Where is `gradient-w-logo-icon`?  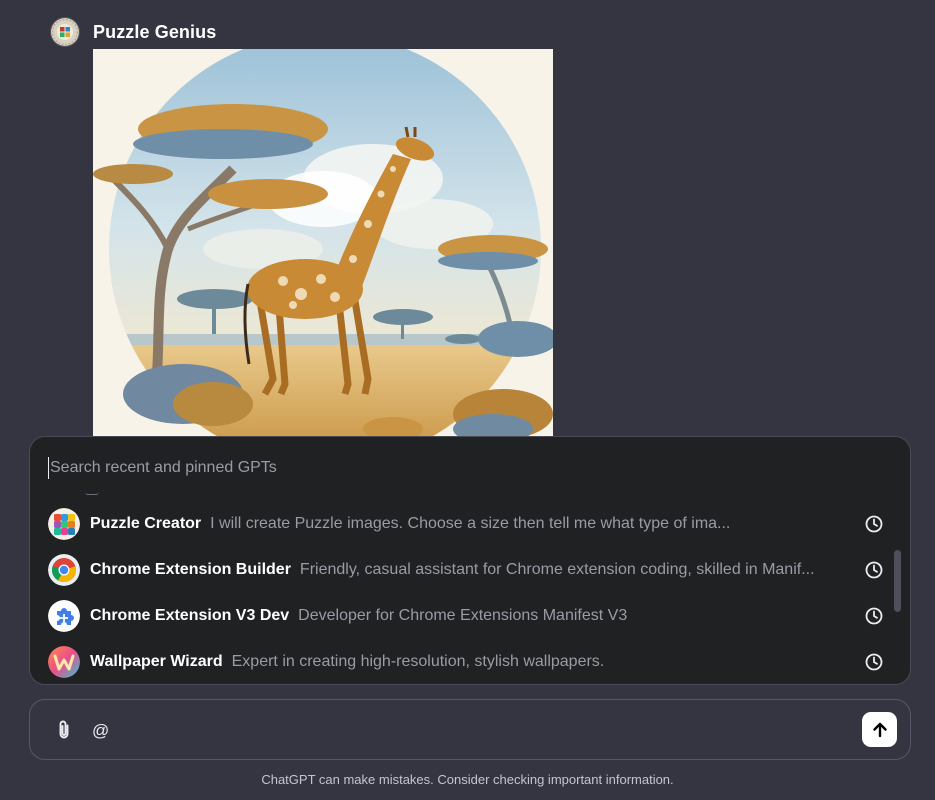
gradient-w-logo-icon is located at coordinates (64, 662).